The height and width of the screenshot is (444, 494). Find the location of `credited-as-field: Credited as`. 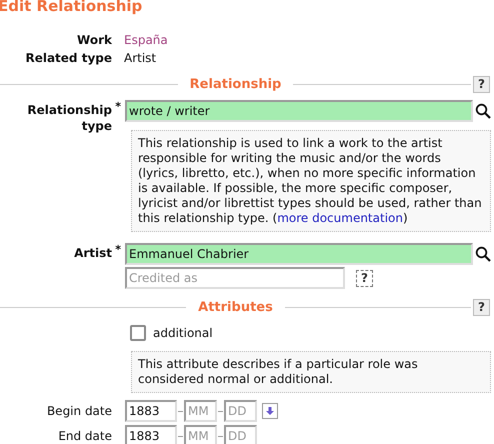

credited-as-field: Credited as is located at coordinates (235, 278).